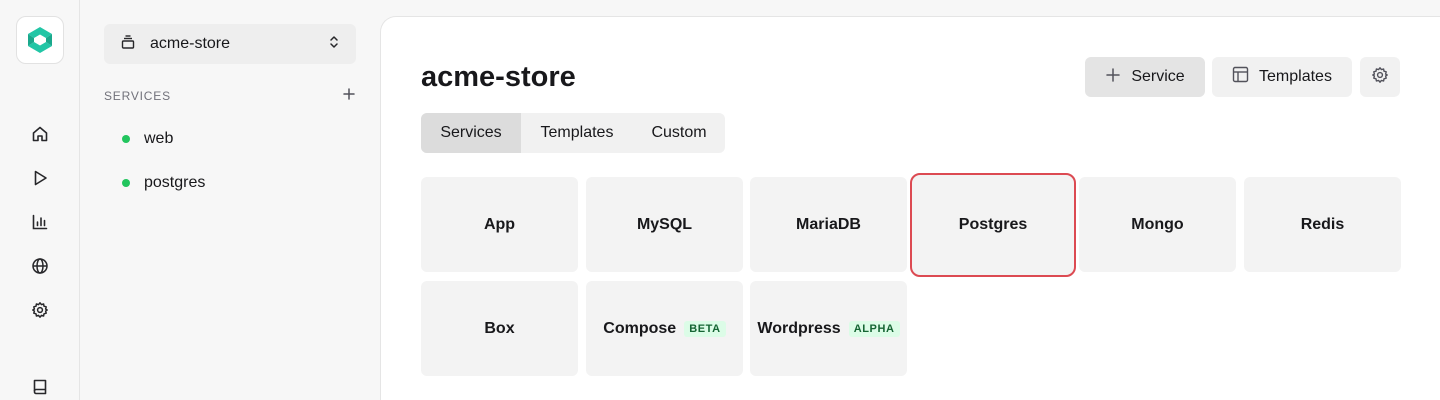 This screenshot has height=400, width=1440. What do you see at coordinates (640, 328) in the screenshot?
I see `tile-label: Compose` at bounding box center [640, 328].